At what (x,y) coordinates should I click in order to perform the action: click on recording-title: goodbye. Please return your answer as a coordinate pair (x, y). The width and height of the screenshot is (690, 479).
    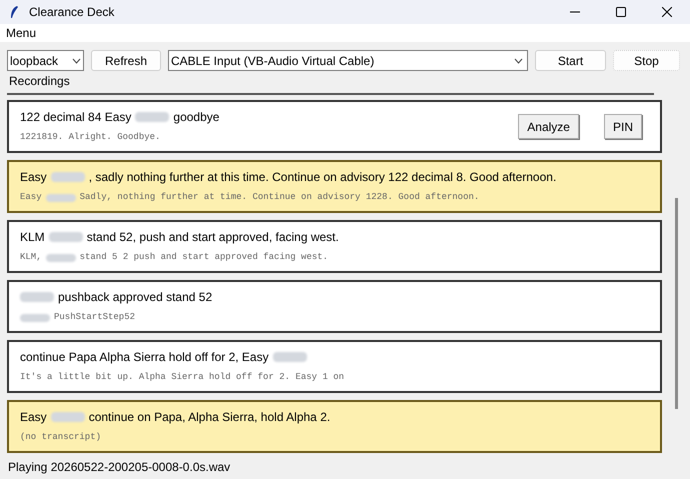
    Looking at the image, I should click on (196, 117).